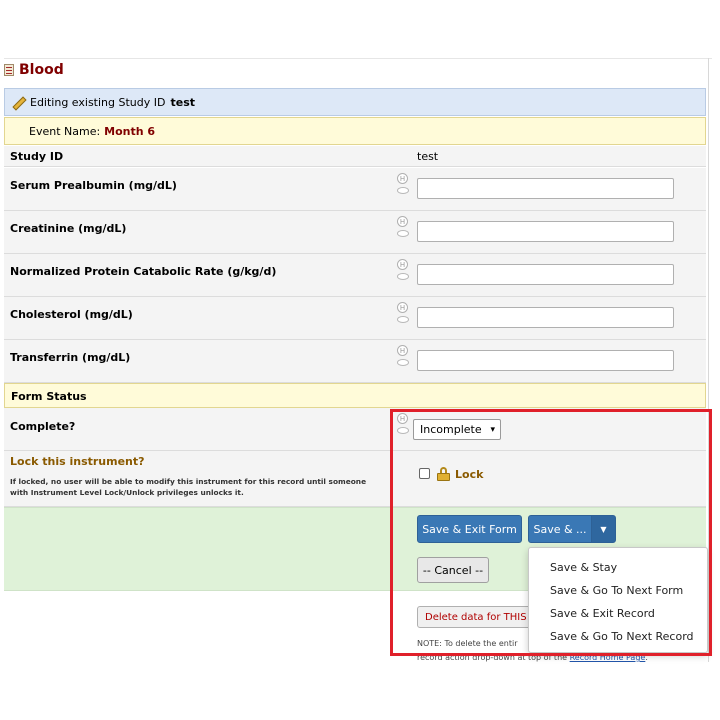 This screenshot has width=720, height=720. Describe the element at coordinates (18, 102) in the screenshot. I see `pencil-icon` at that location.